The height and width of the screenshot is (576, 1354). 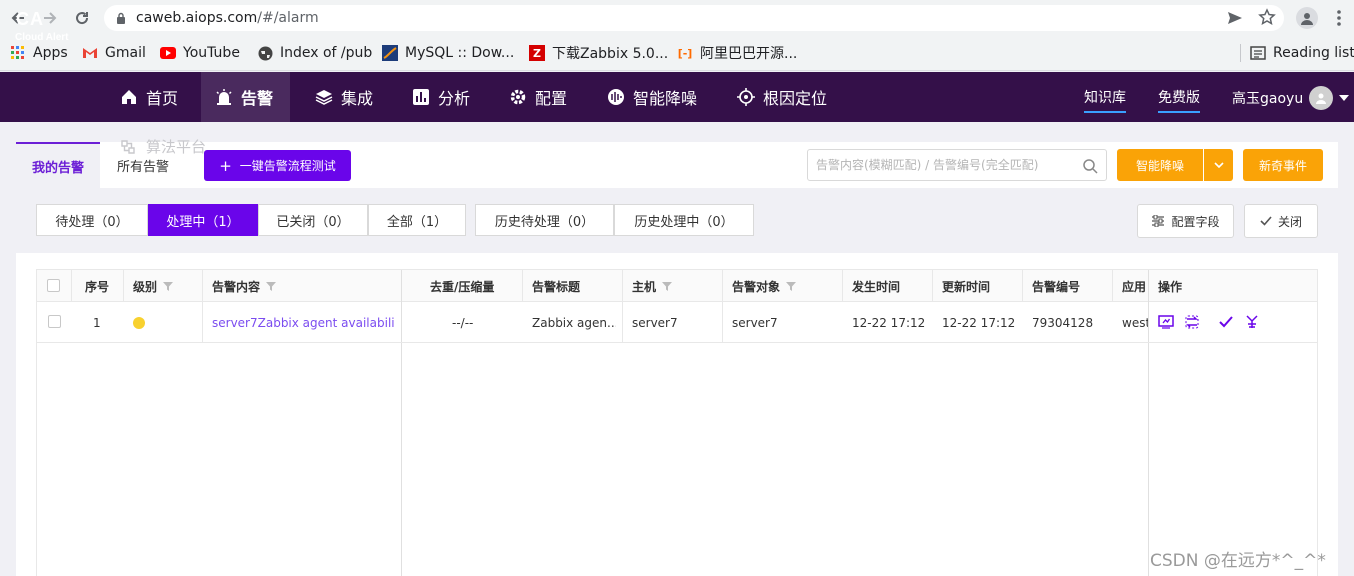 I want to click on bookmark-label: YouTube, so click(x=211, y=53).